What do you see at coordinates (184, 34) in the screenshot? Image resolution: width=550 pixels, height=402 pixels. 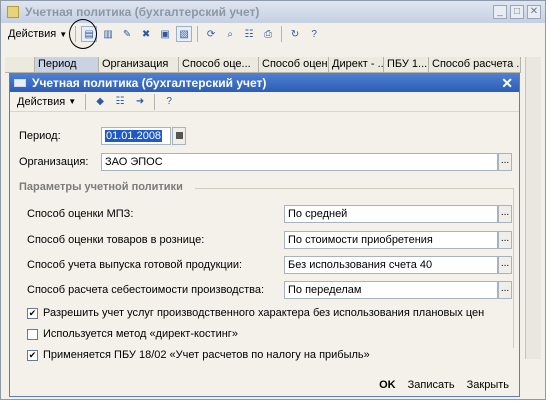 I see `filter-icon: ▧` at bounding box center [184, 34].